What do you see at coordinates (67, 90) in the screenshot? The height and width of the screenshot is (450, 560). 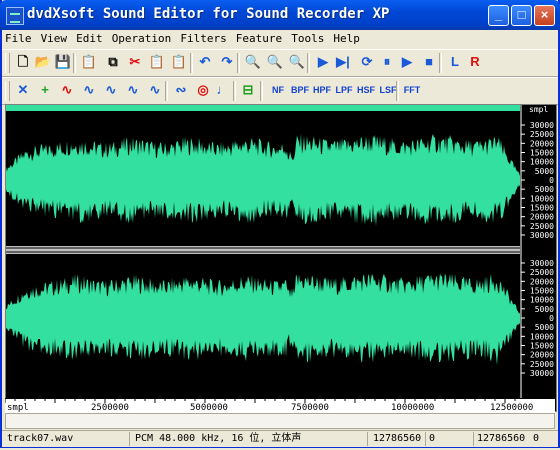 I see `fade-in-icon: ∿` at bounding box center [67, 90].